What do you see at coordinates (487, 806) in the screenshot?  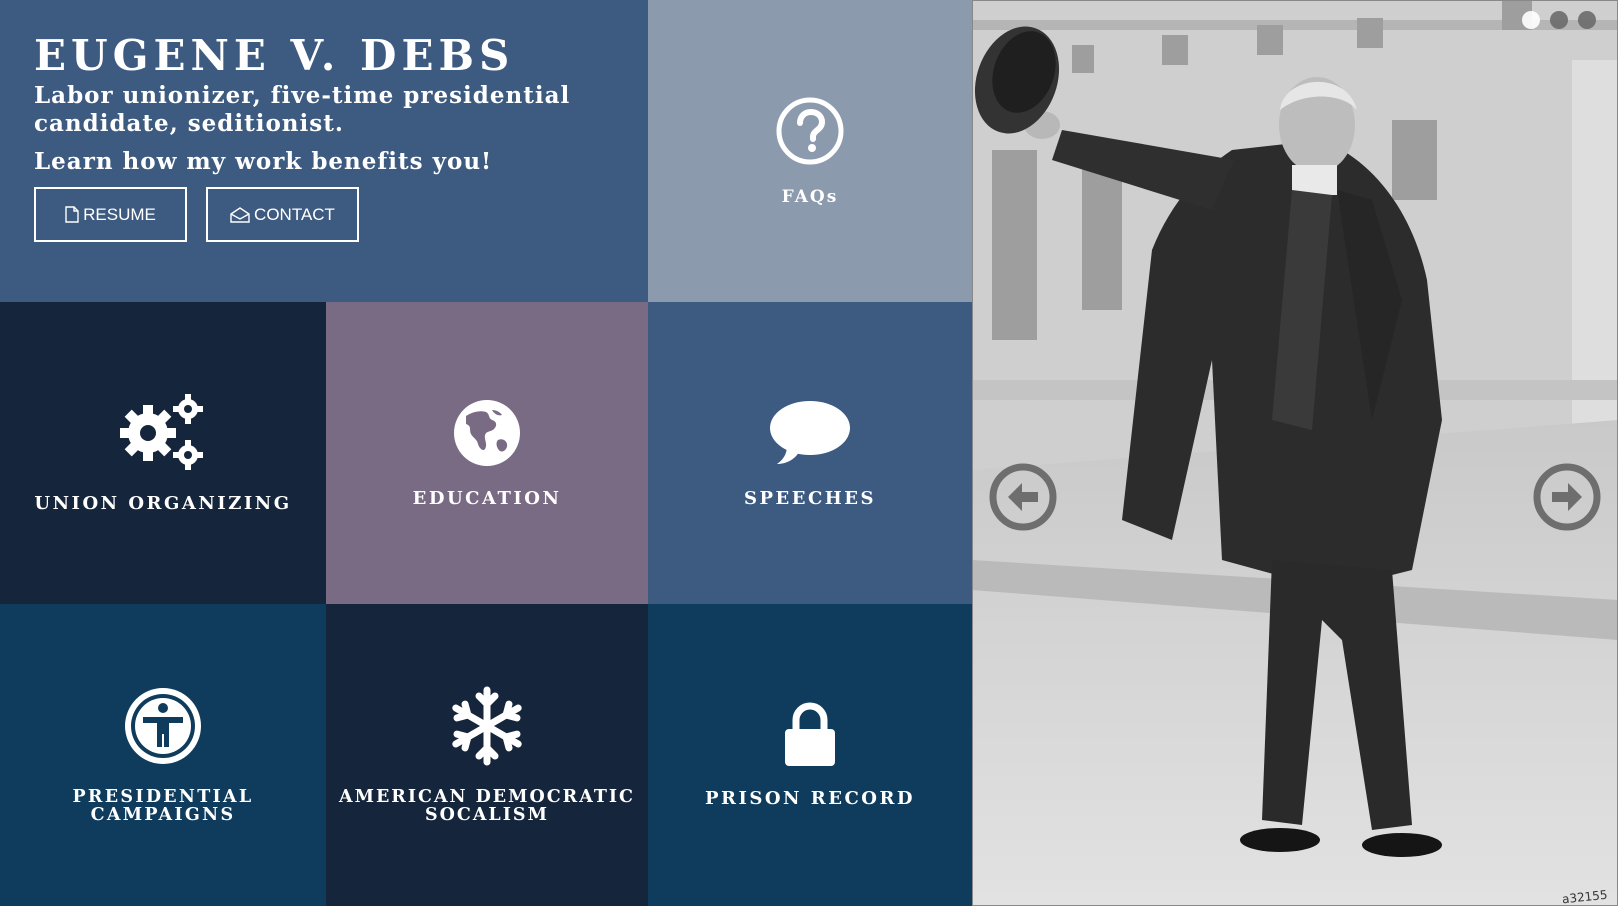 I see `tile-american-democratic-socialism-label: AMERICAN DEMOCRATIC SOCALISM` at bounding box center [487, 806].